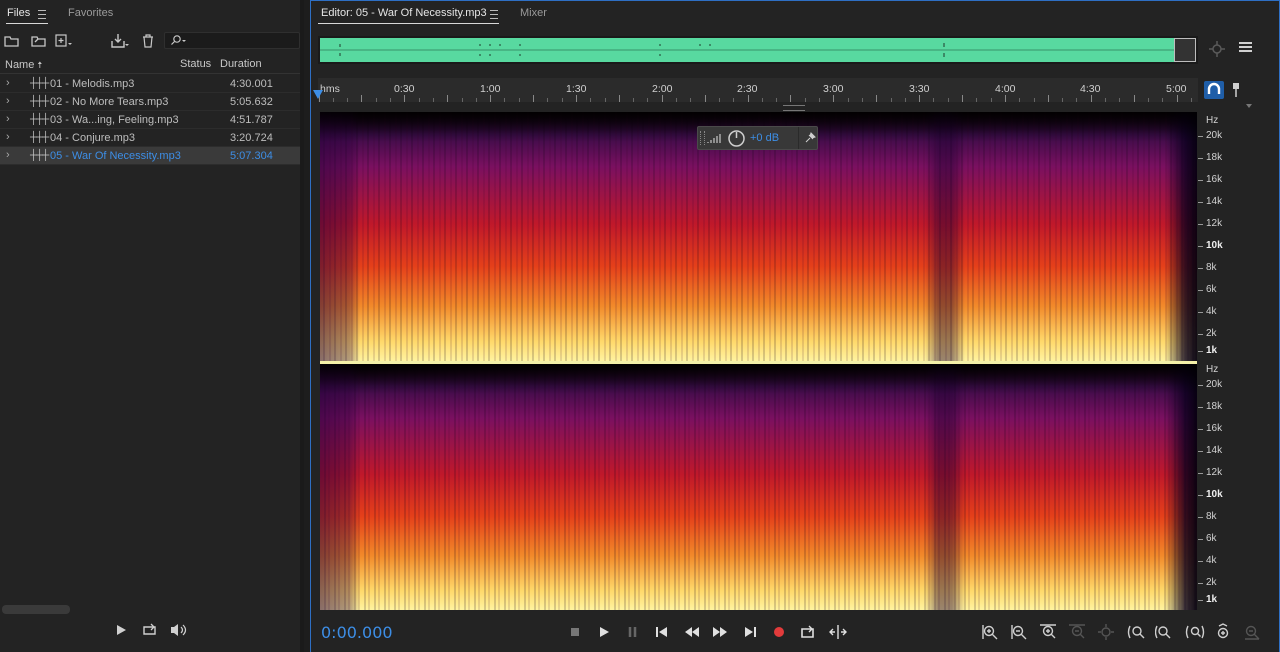 The width and height of the screenshot is (1280, 652). Describe the element at coordinates (1211, 267) in the screenshot. I see `hz-tick-label: 8k` at that location.